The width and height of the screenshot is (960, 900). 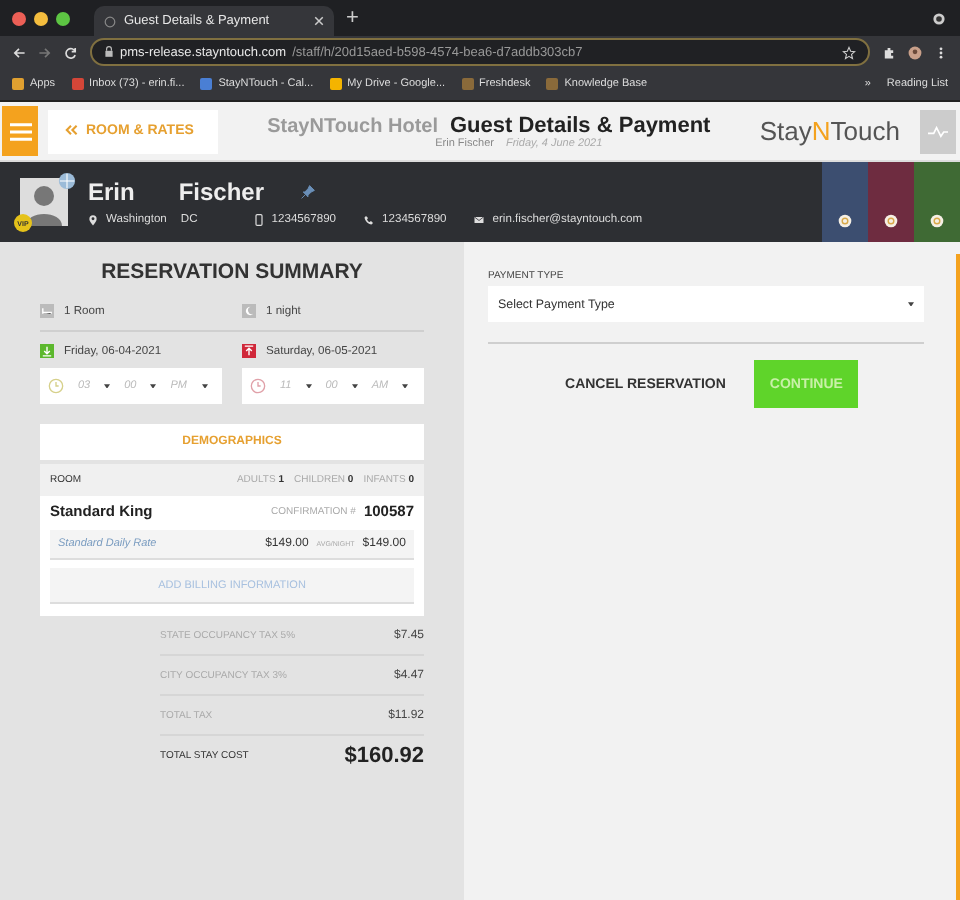 I want to click on puzzle-icon, so click(x=889, y=52).